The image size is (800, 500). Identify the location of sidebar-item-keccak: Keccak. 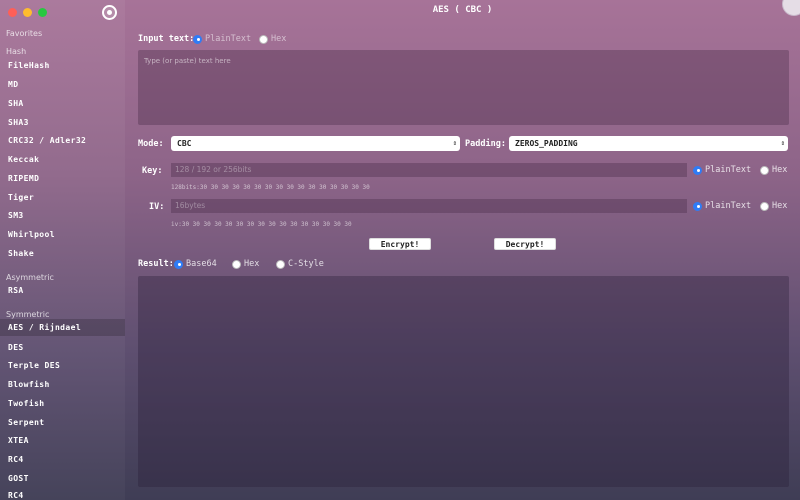
(62, 159).